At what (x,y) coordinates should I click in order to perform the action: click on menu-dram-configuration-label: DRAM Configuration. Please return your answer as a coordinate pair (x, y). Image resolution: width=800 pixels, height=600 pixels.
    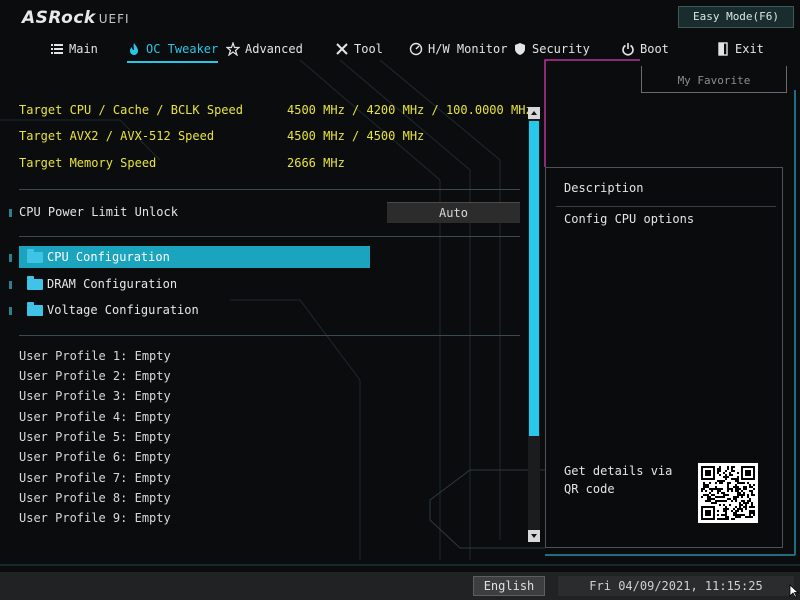
    Looking at the image, I should click on (112, 284).